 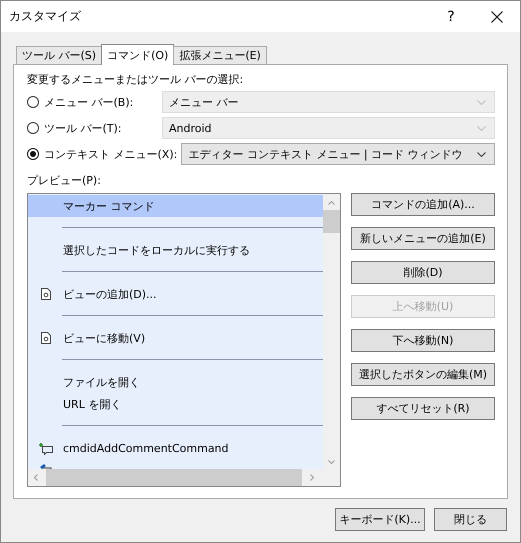 I want to click on dropdown: エディター コンテキスト メニュー | コード ウィンドウ, so click(x=338, y=154).